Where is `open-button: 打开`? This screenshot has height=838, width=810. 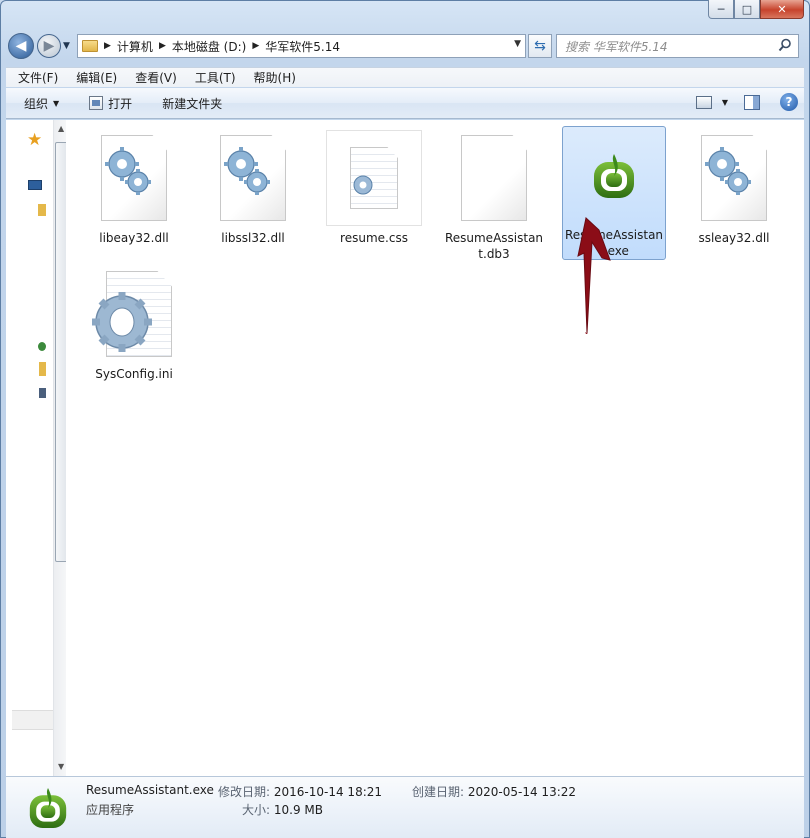 open-button: 打开 is located at coordinates (110, 103).